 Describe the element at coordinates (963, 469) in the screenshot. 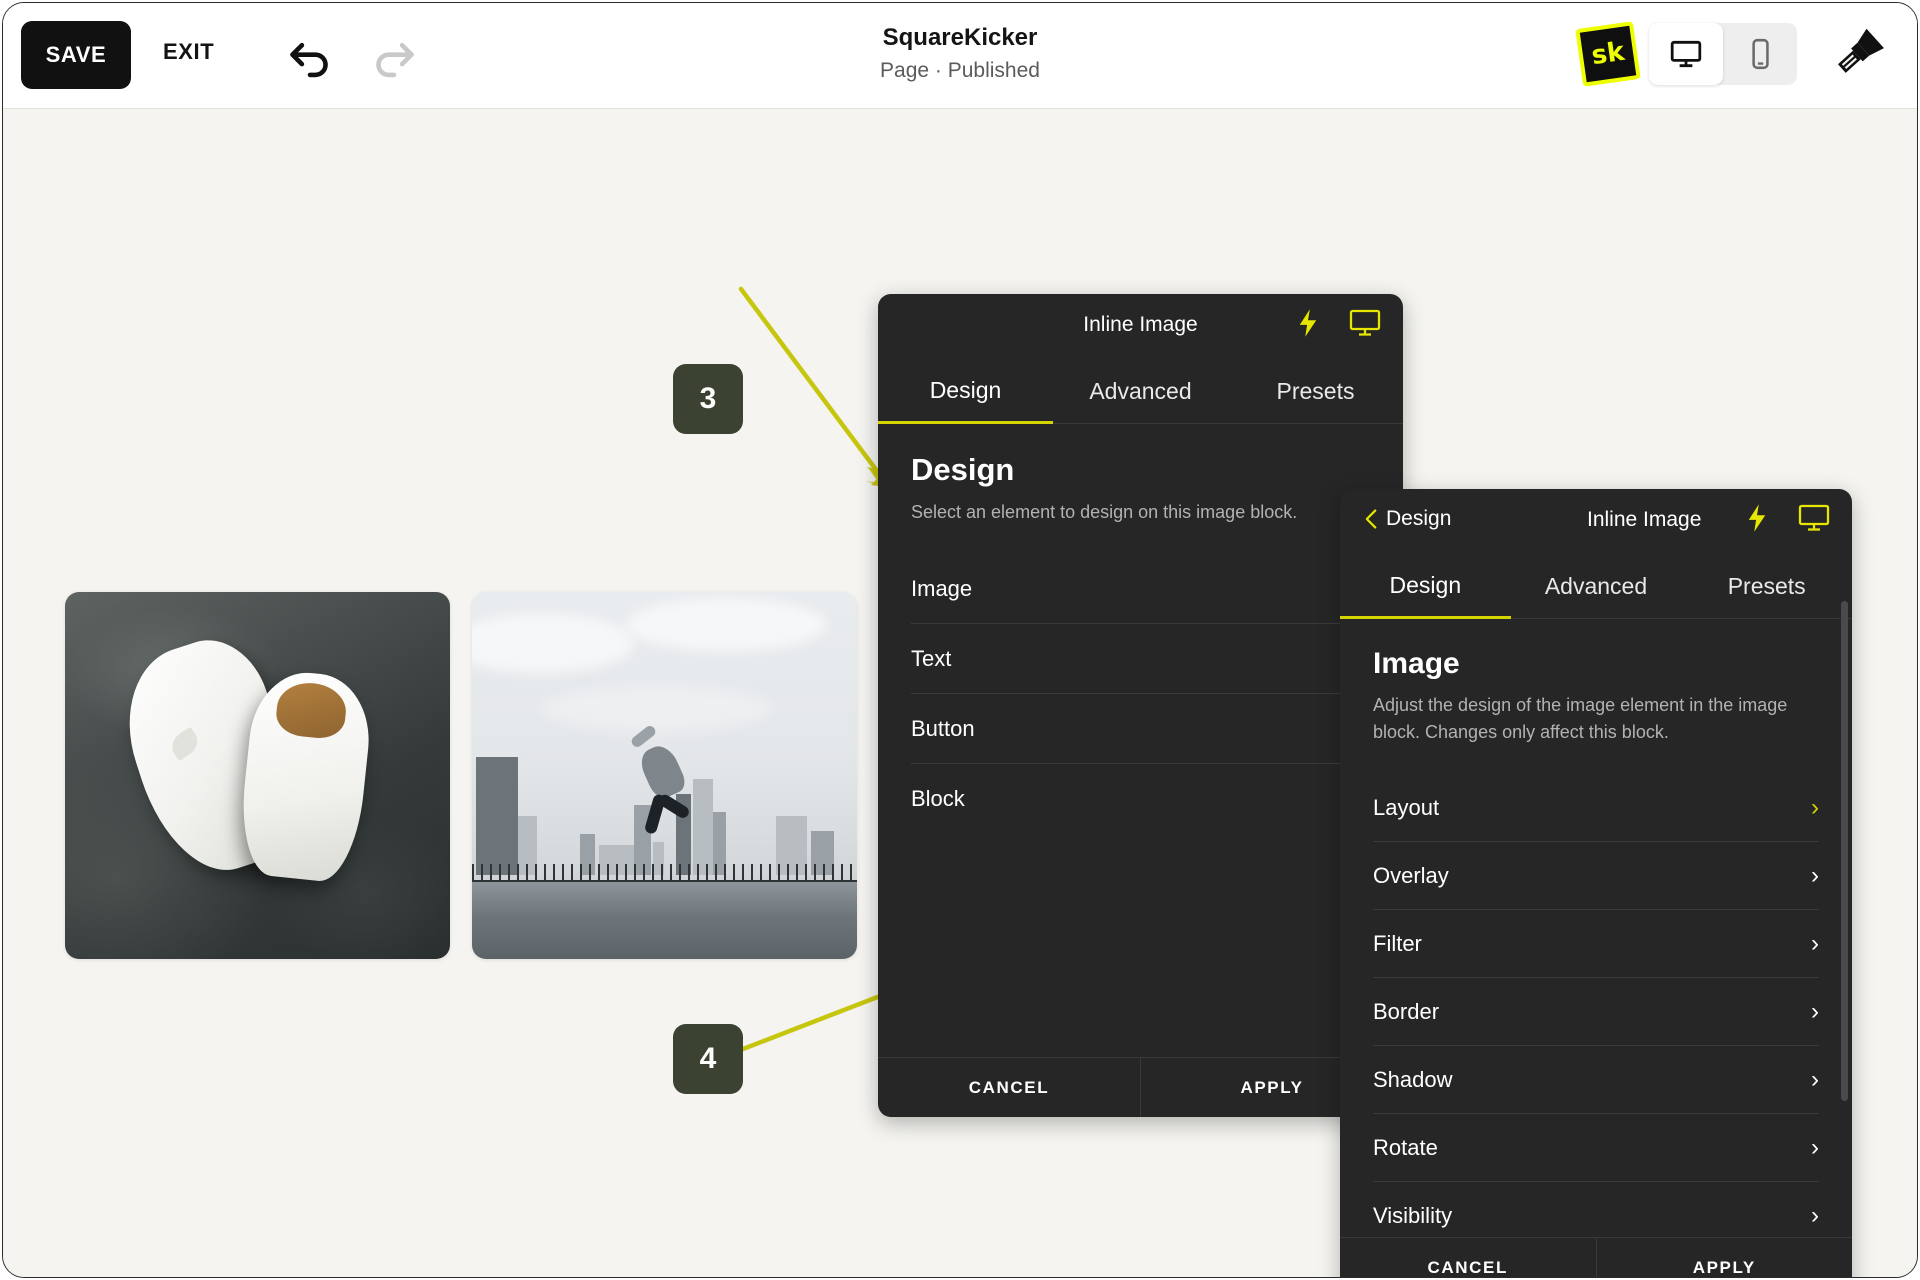

I see `design-section-title: Design` at that location.